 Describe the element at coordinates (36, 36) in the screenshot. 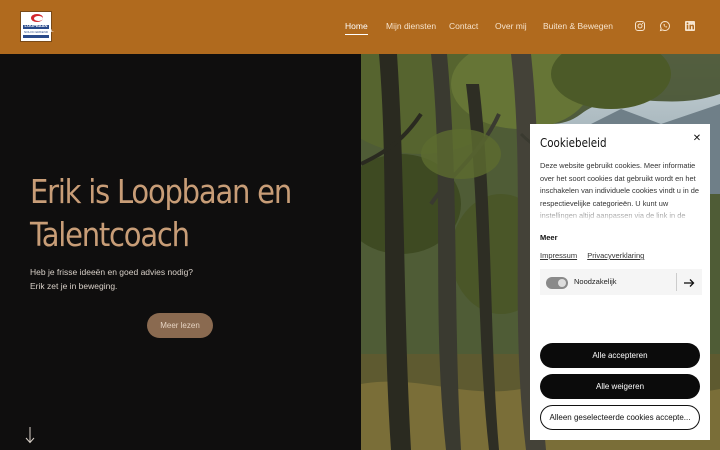

I see `logo-band-bottom` at that location.